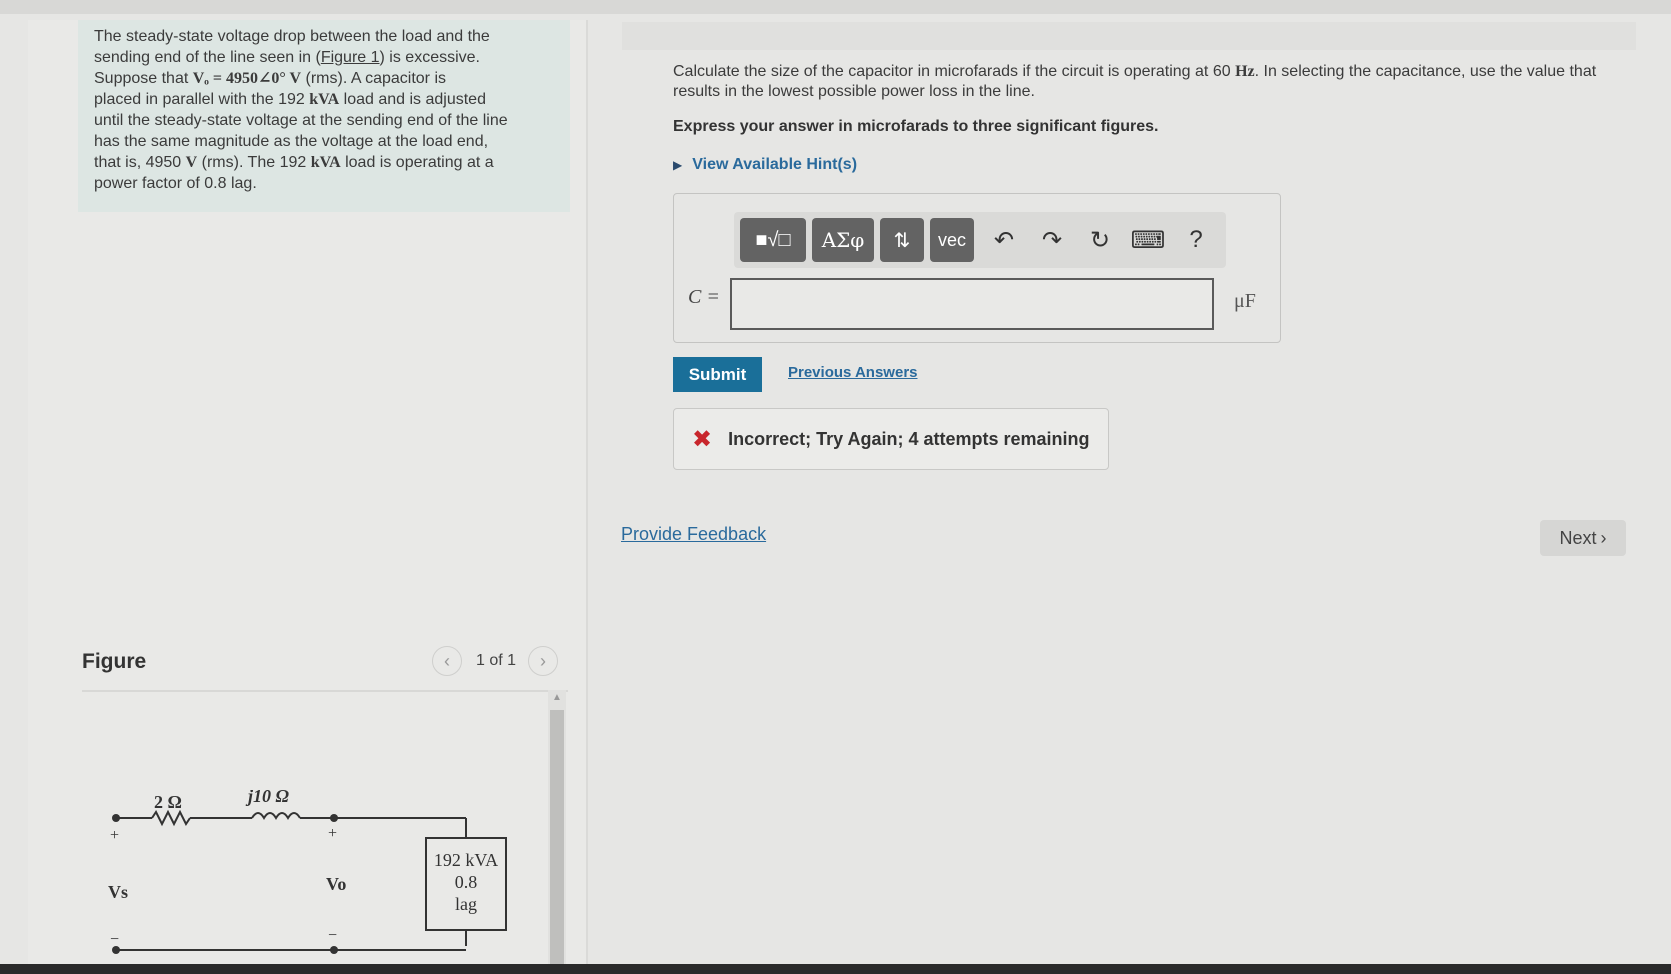 The width and height of the screenshot is (1671, 974). What do you see at coordinates (175, 183) in the screenshot?
I see `intro-line: power factor of 0.8 lag.` at bounding box center [175, 183].